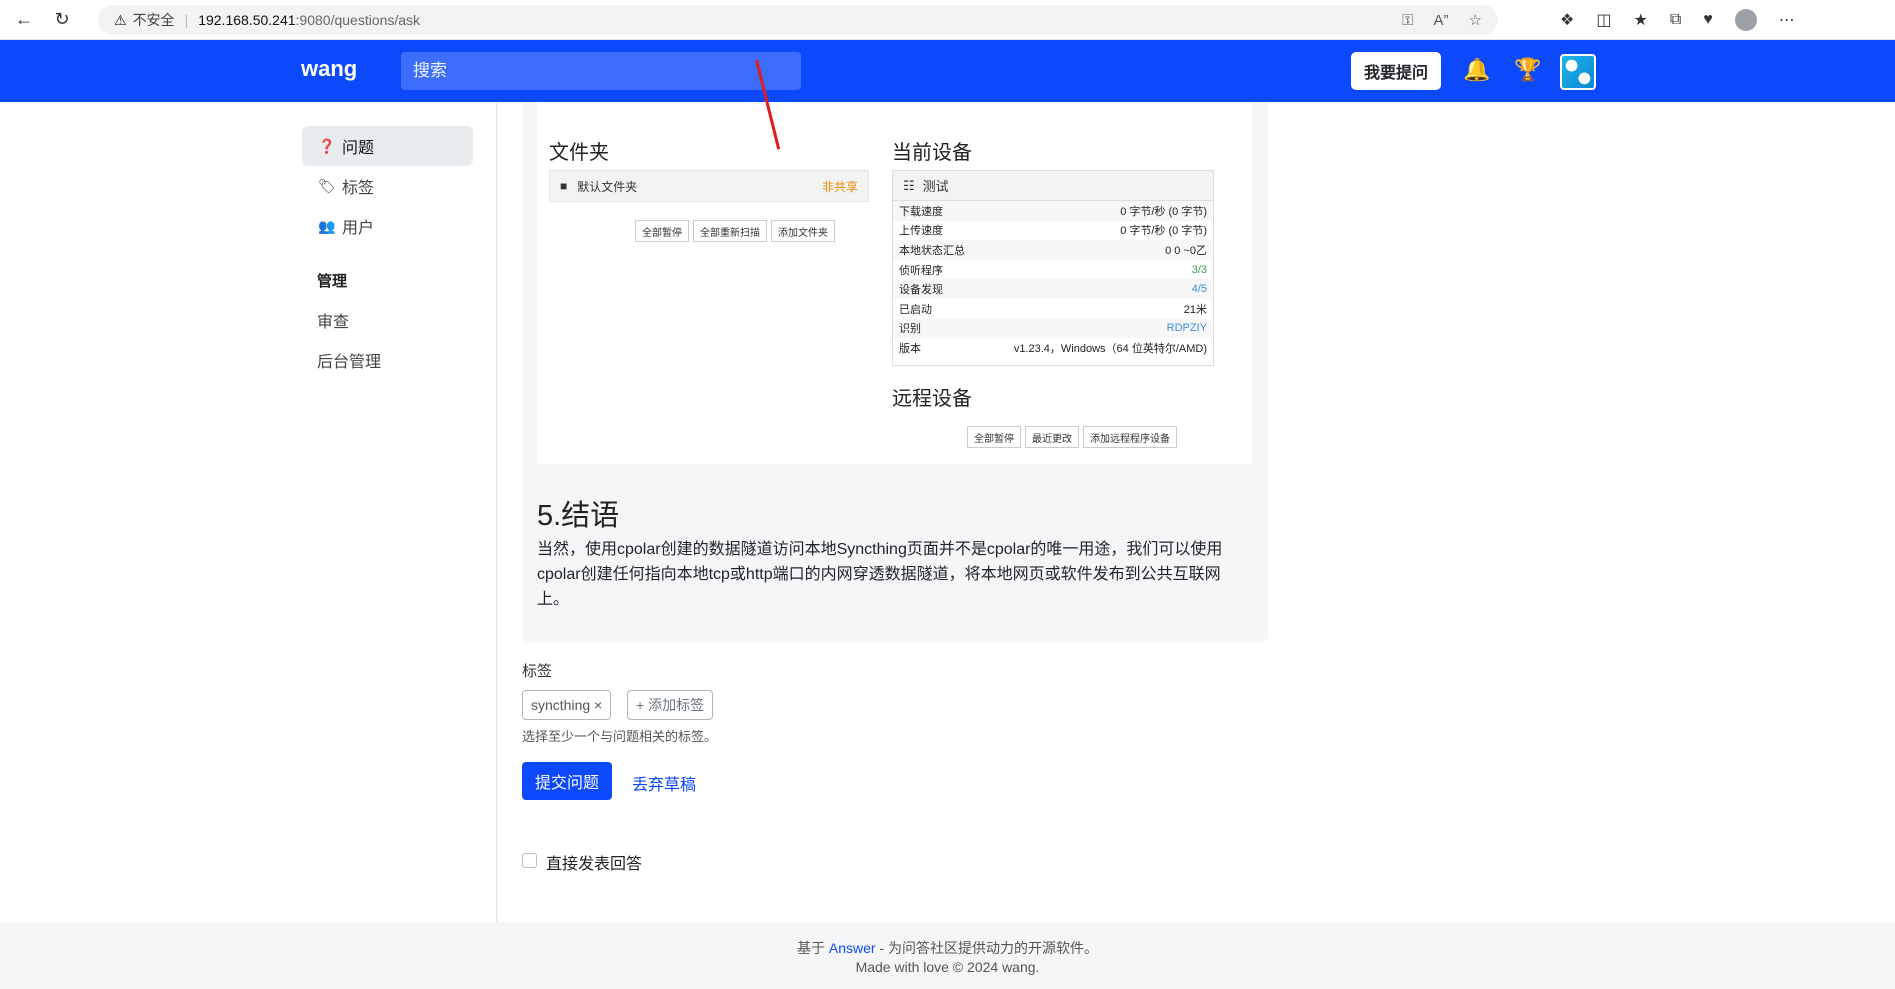 This screenshot has width=1895, height=989. What do you see at coordinates (607, 186) in the screenshot?
I see `folder-name: 默认文件夹` at bounding box center [607, 186].